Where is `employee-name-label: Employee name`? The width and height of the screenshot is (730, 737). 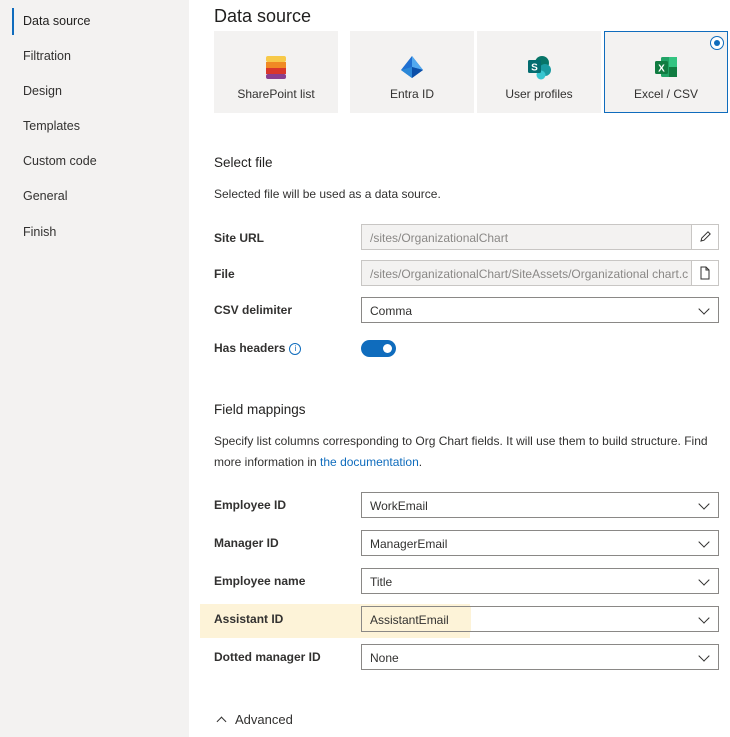
employee-name-label: Employee name is located at coordinates (260, 581).